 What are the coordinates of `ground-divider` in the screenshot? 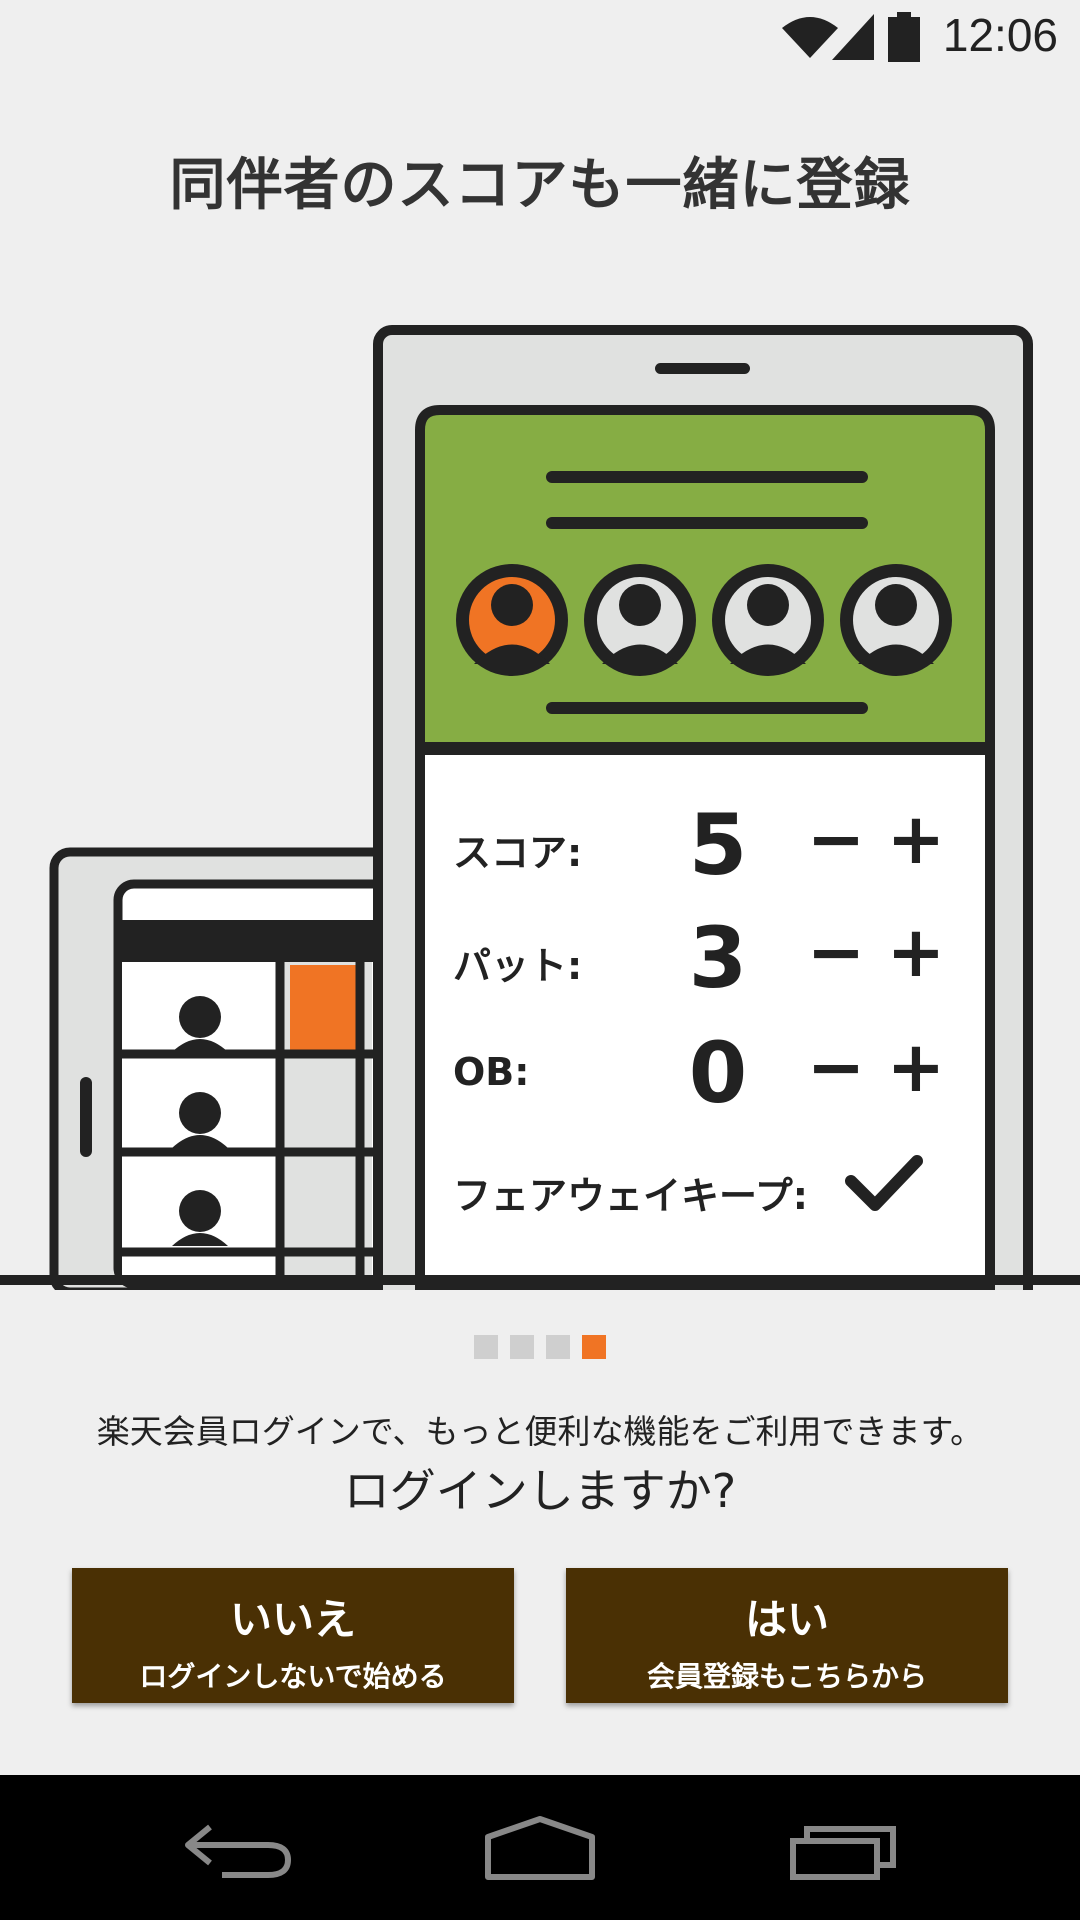 It's located at (540, 1280).